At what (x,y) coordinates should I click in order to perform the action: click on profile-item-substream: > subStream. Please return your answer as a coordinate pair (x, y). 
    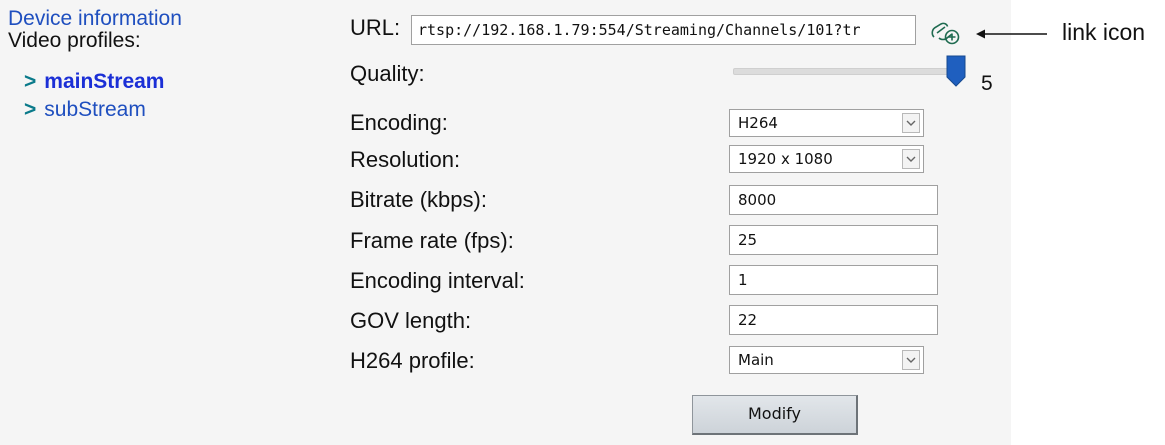
    Looking at the image, I should click on (85, 110).